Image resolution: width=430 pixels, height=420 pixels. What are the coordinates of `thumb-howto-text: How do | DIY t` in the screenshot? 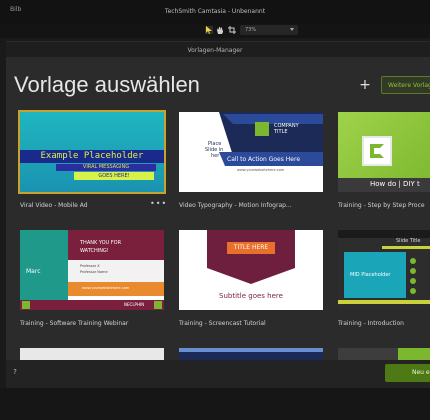 It's located at (395, 184).